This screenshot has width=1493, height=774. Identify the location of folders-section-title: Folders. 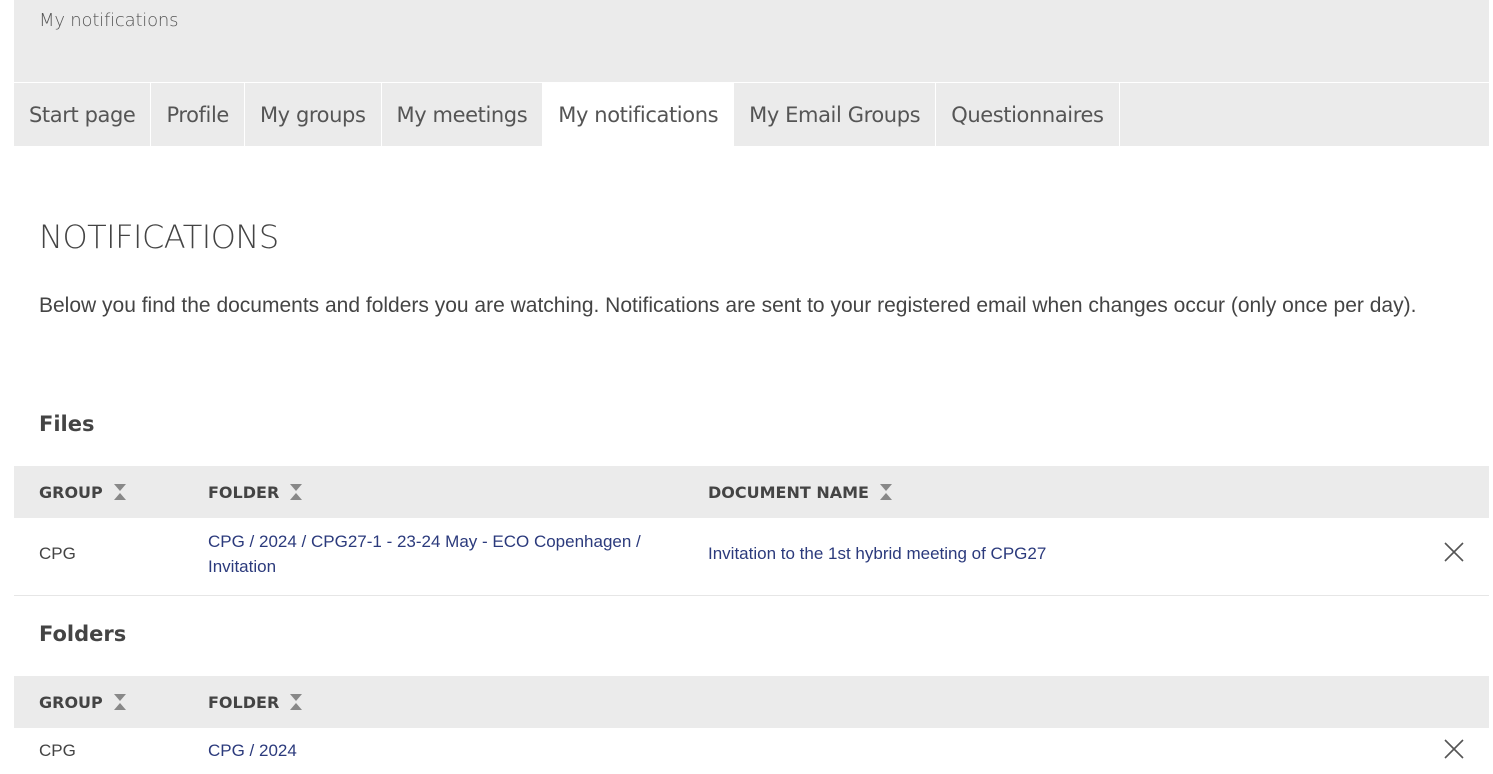
(83, 634).